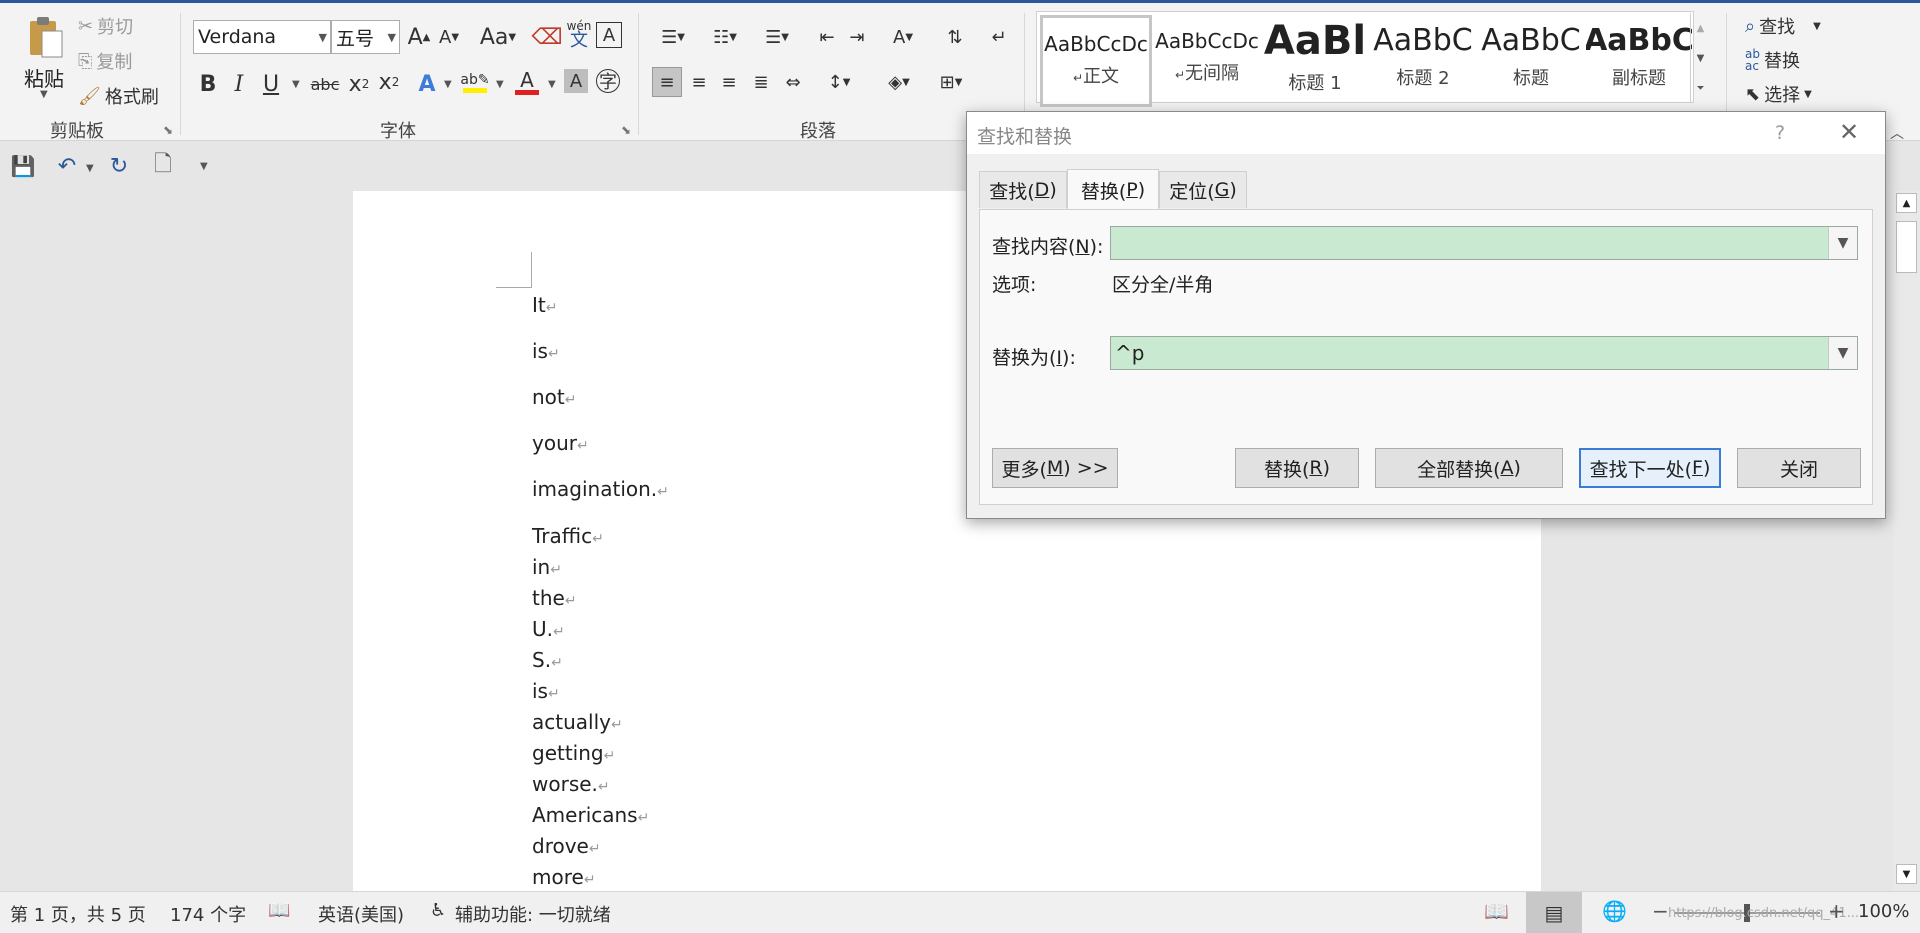  Describe the element at coordinates (1783, 26) in the screenshot. I see `find-button: ⌕ 查找 ▼` at that location.